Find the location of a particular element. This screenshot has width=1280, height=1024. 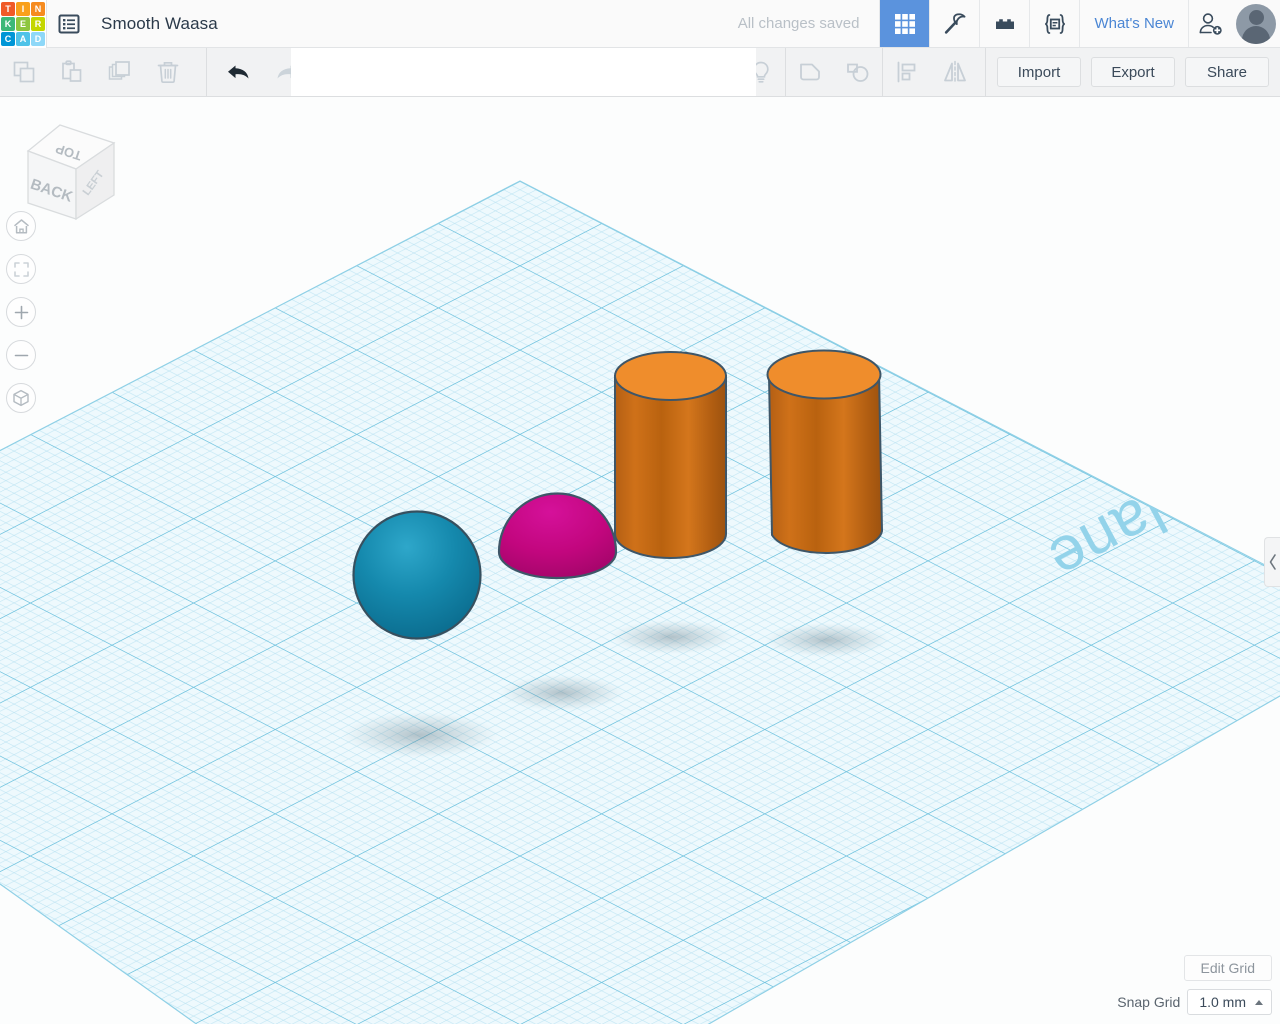

duplicate-button is located at coordinates (120, 72).